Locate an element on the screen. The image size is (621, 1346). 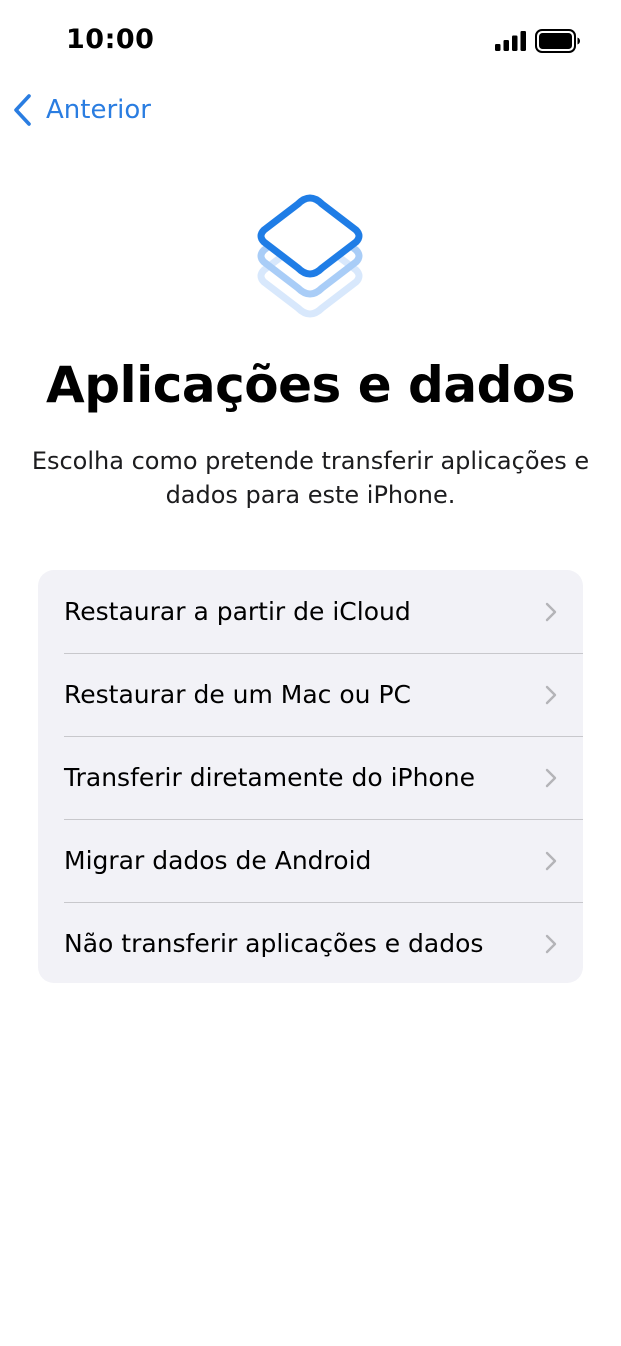
option-label: Restaurar de um Mac ou PC is located at coordinates (237, 694).